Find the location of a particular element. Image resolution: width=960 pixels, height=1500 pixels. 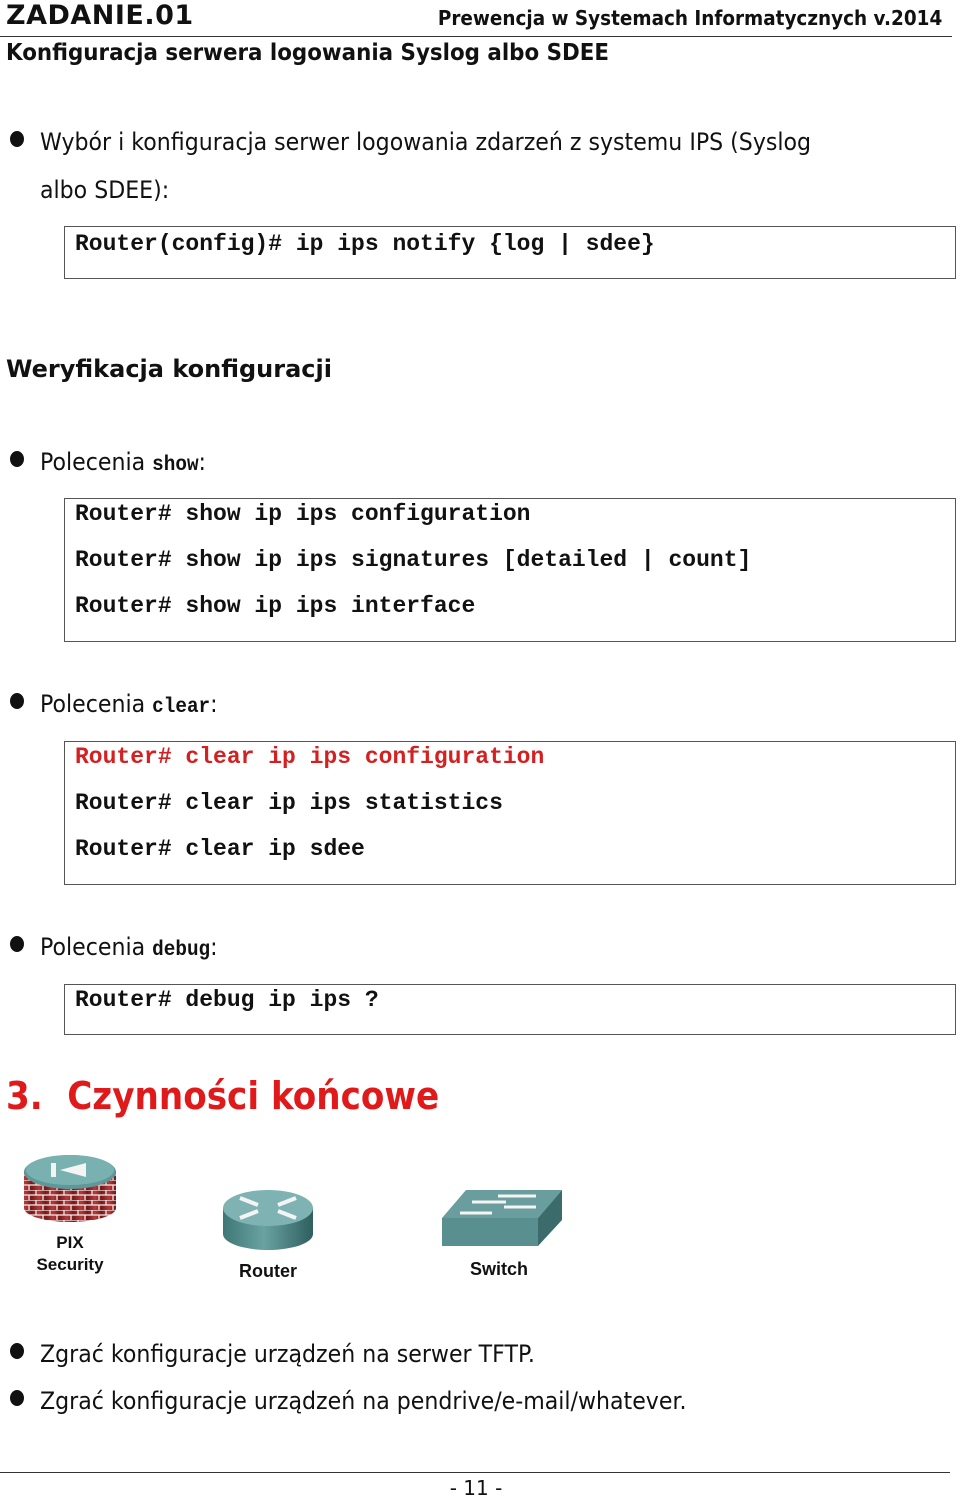

device-label-line2: Security is located at coordinates (70, 1264).